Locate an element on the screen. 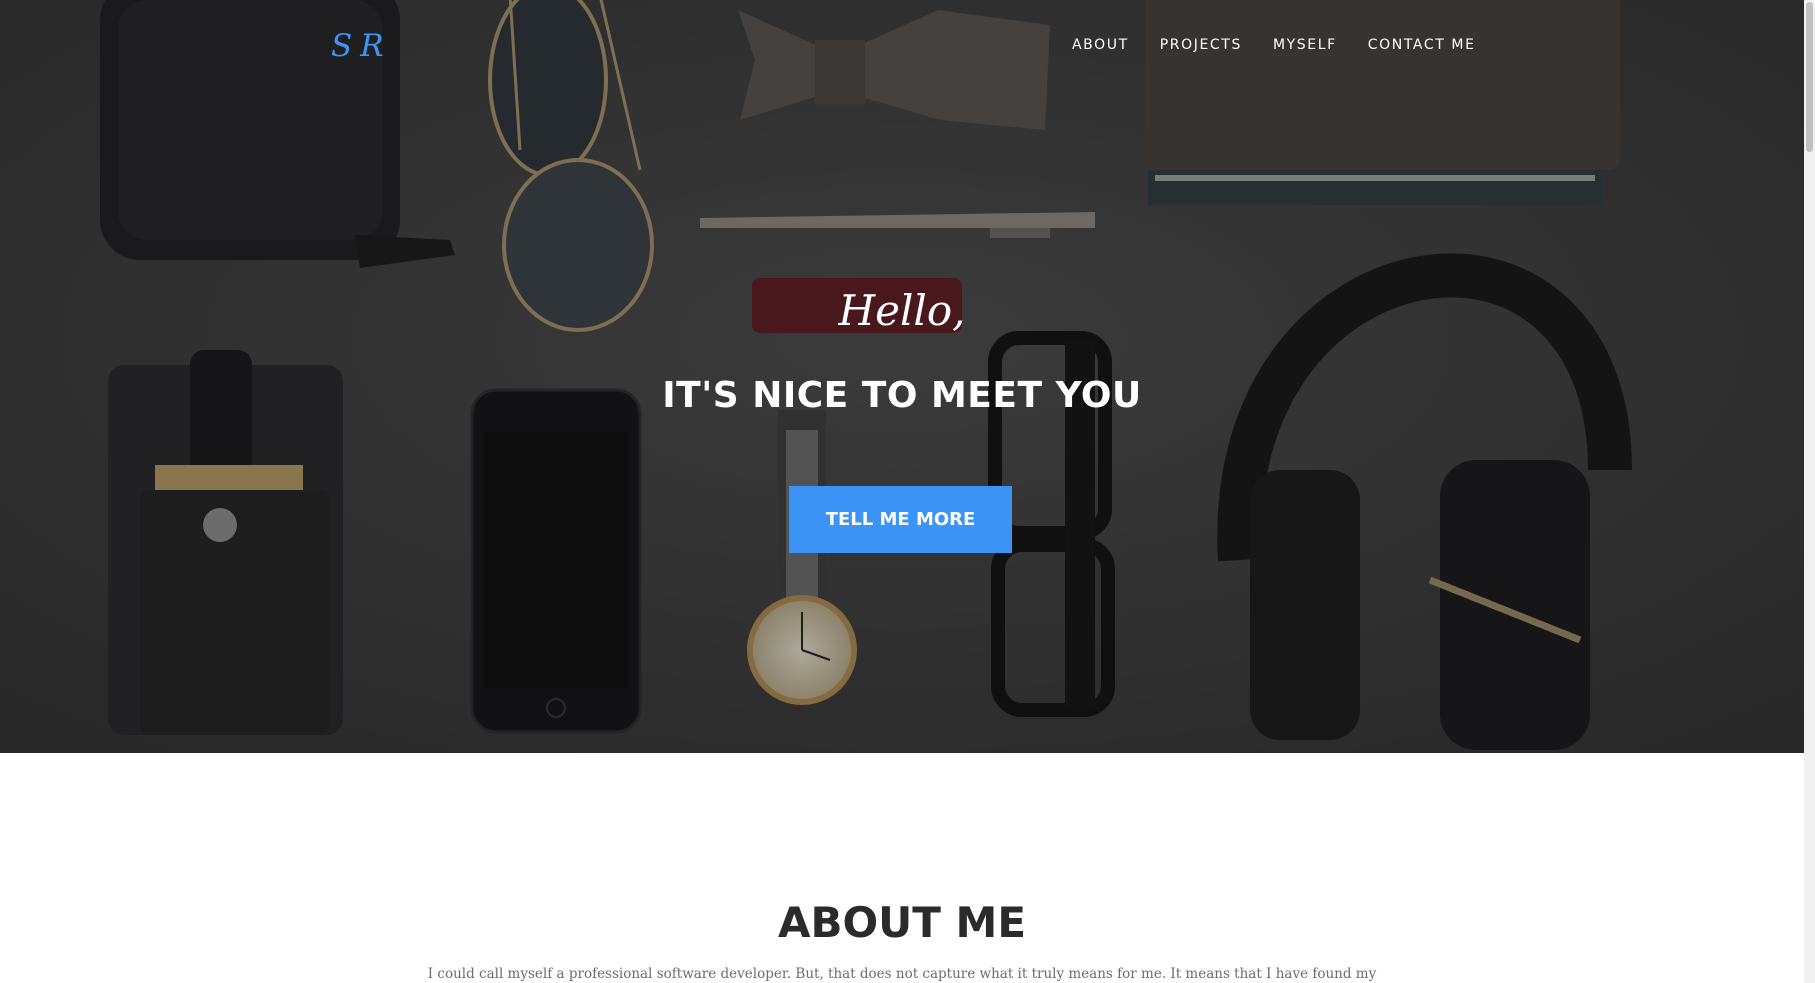 This screenshot has width=1815, height=983. about-title: ABOUT ME is located at coordinates (902, 922).